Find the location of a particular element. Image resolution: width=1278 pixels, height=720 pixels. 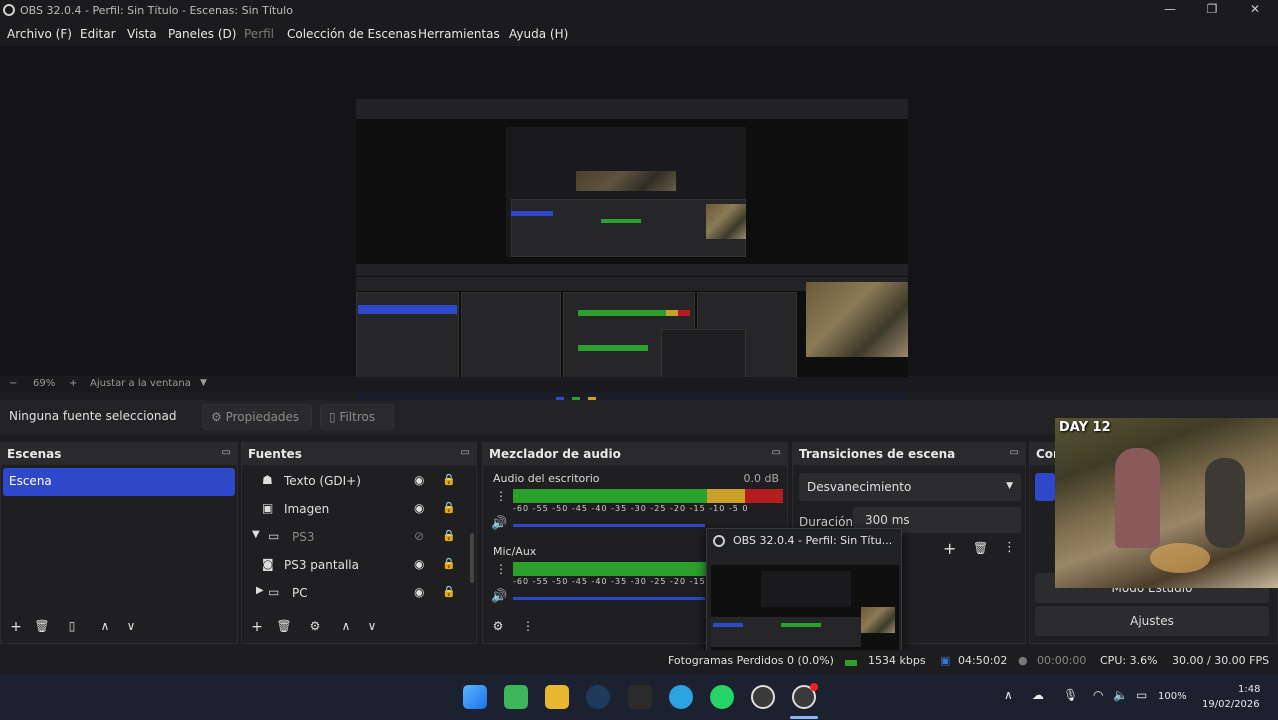

fit-window-label: Ajustar a la ventana is located at coordinates (140, 383).